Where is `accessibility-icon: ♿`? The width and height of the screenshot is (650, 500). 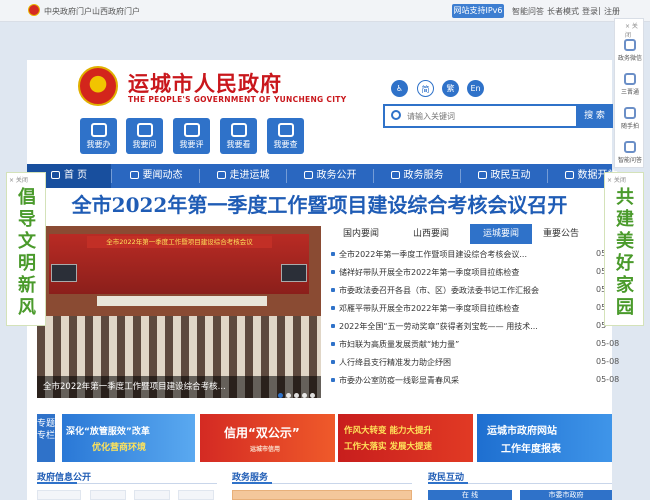
accessibility-icon: ♿ is located at coordinates (399, 88).